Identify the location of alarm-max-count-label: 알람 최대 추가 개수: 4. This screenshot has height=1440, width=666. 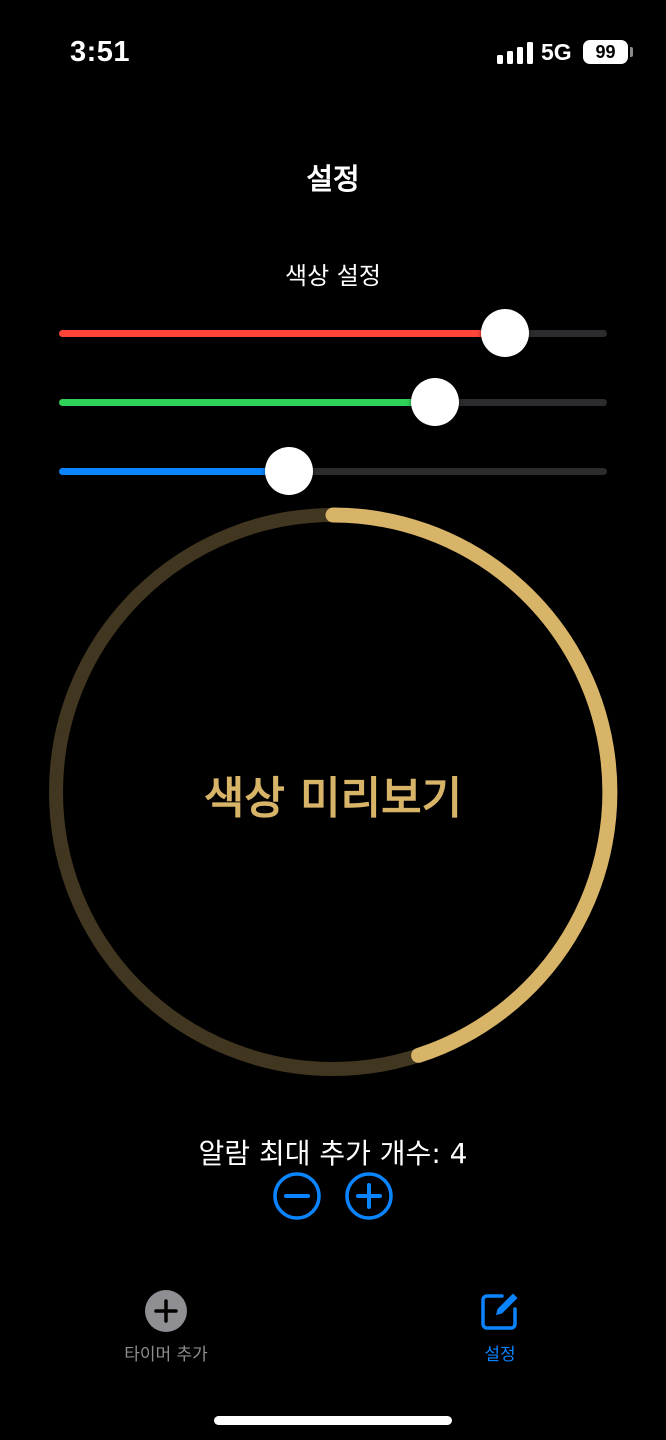
(333, 1153).